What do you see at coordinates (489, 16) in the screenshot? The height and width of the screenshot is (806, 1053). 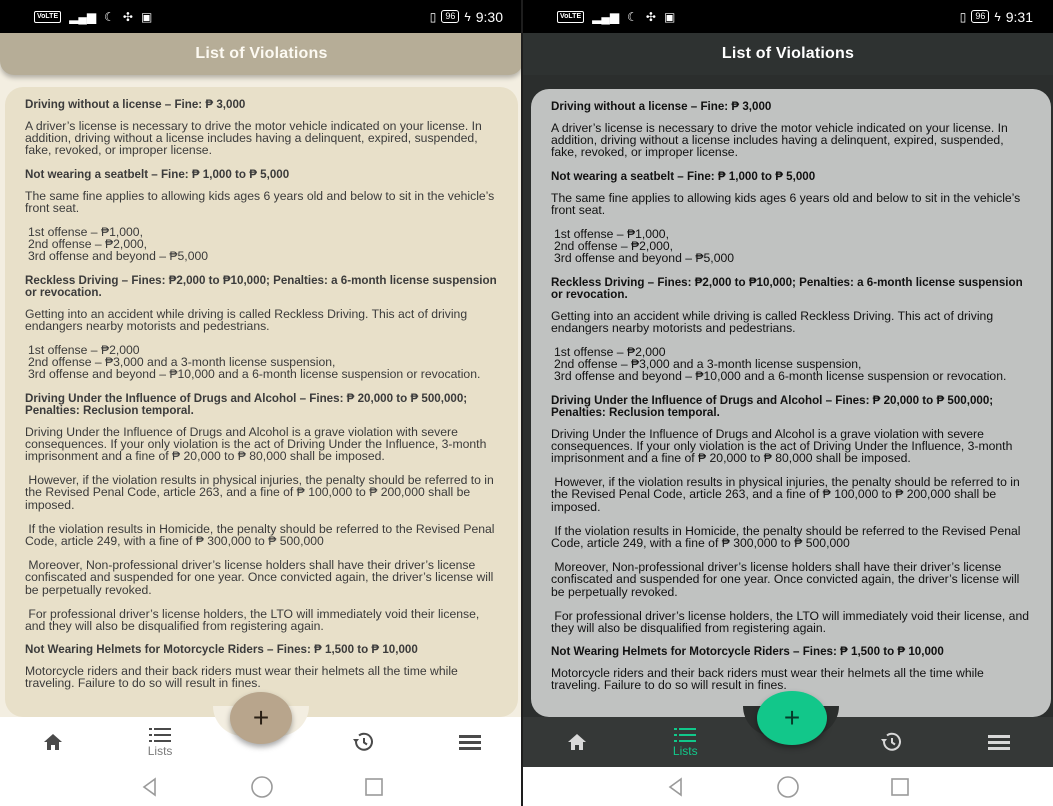 I see `clock: 9:30` at bounding box center [489, 16].